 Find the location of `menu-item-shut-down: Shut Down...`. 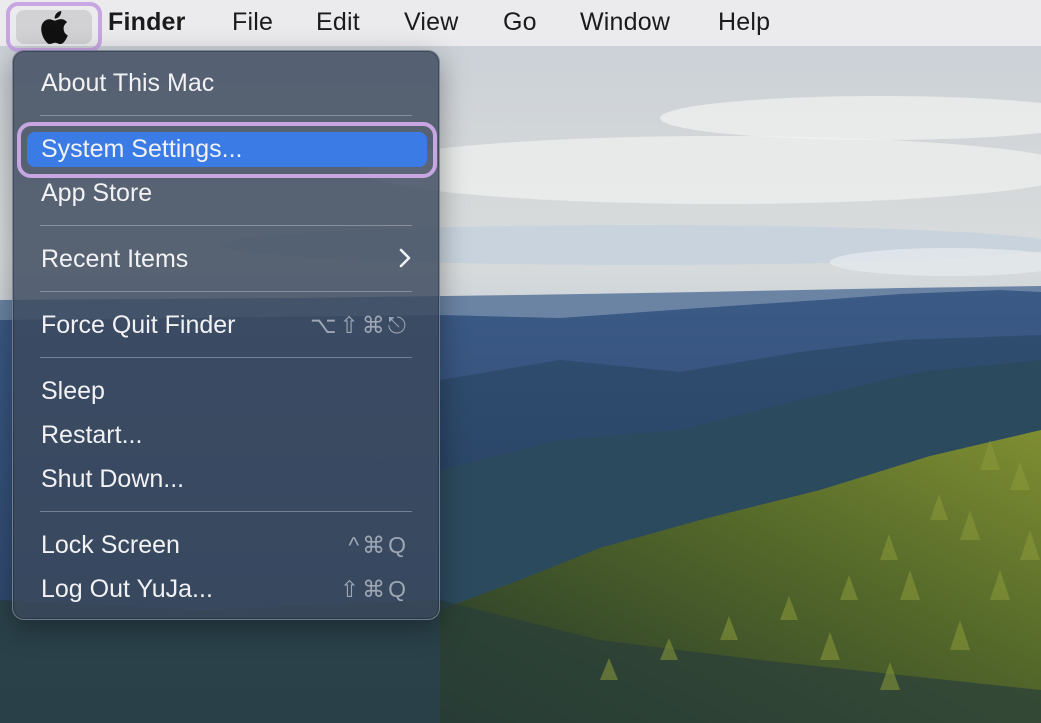

menu-item-shut-down: Shut Down... is located at coordinates (112, 479).